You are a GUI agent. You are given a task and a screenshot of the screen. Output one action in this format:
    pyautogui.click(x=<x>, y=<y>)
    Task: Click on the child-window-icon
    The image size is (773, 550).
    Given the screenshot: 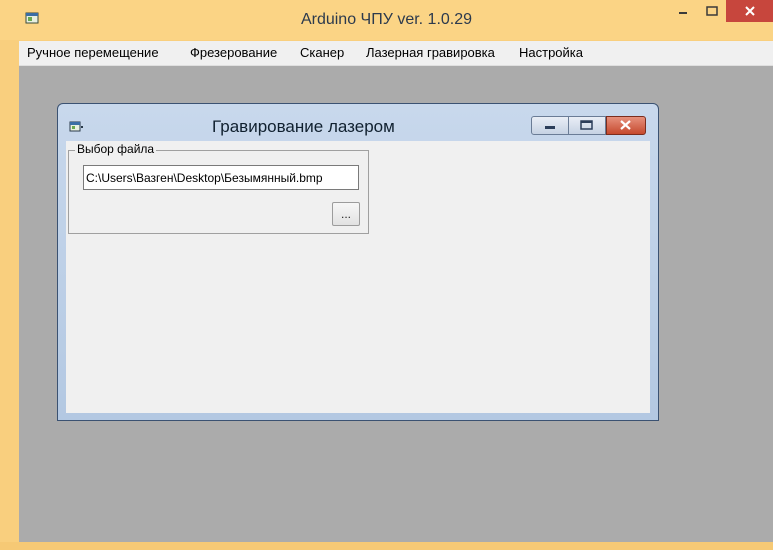 What is the action you would take?
    pyautogui.click(x=76, y=126)
    